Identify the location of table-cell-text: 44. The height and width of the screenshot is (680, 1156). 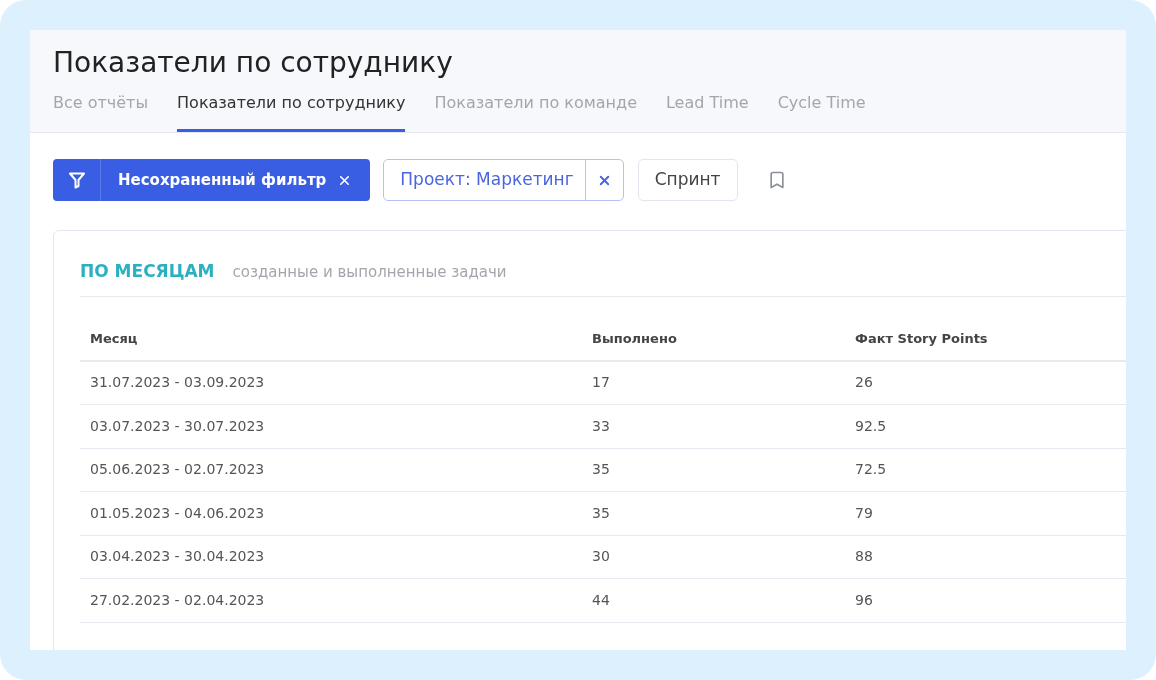
(601, 600).